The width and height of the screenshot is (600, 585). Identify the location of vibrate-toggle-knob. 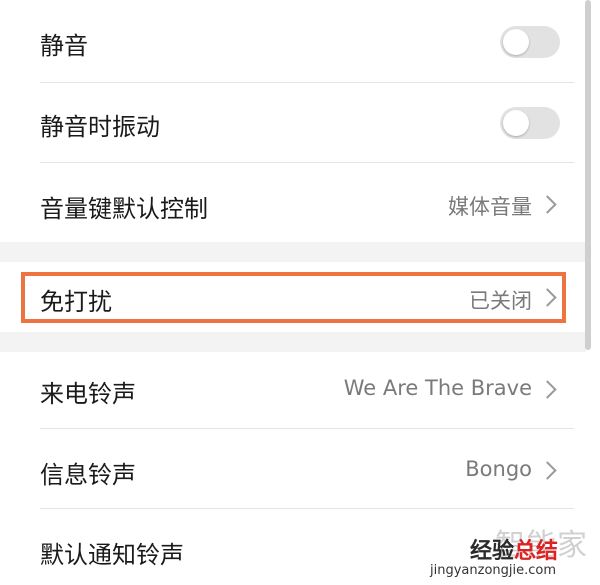
(516, 123).